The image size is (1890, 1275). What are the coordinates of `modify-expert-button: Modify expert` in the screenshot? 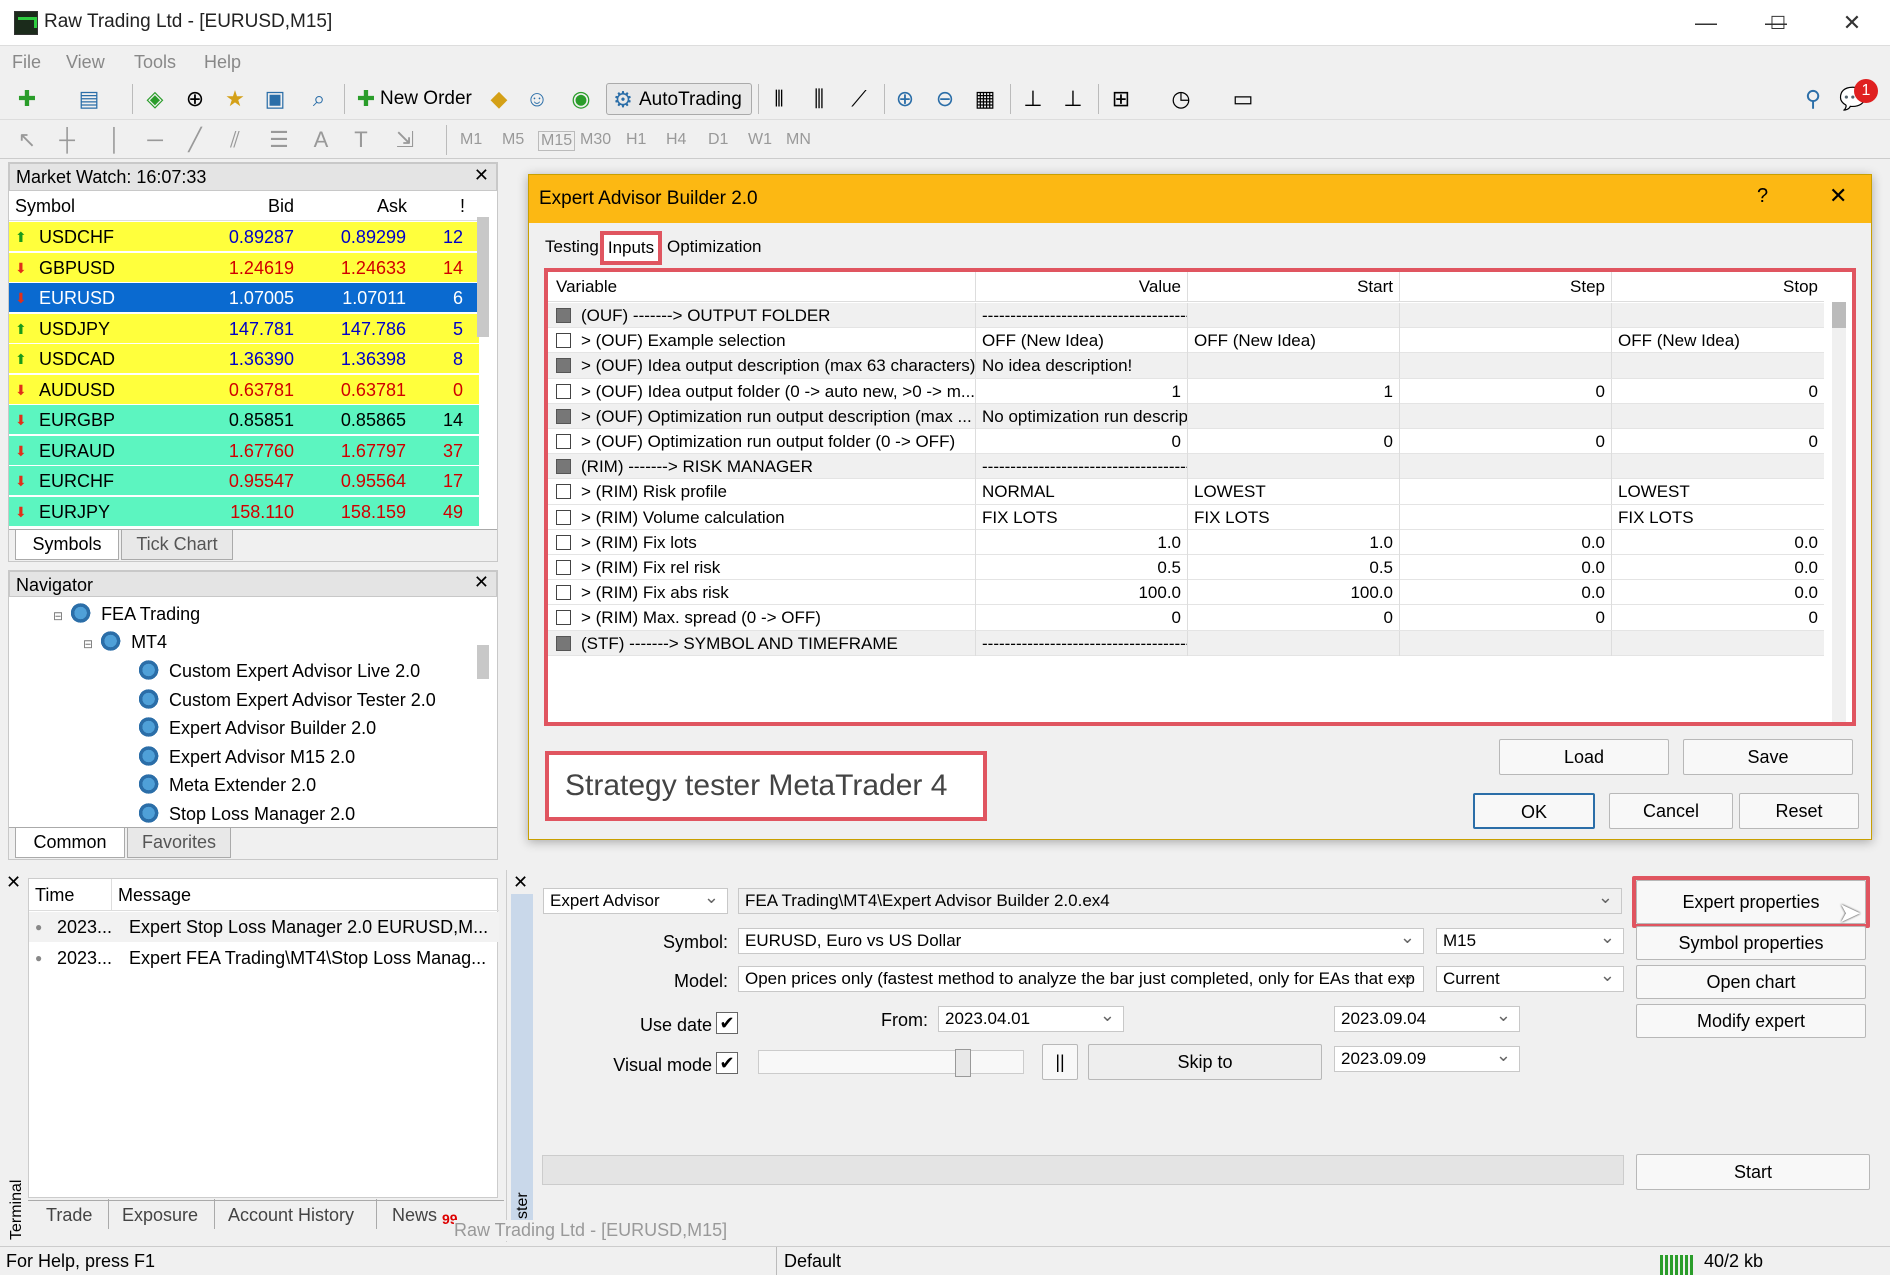 It's located at (1751, 1021).